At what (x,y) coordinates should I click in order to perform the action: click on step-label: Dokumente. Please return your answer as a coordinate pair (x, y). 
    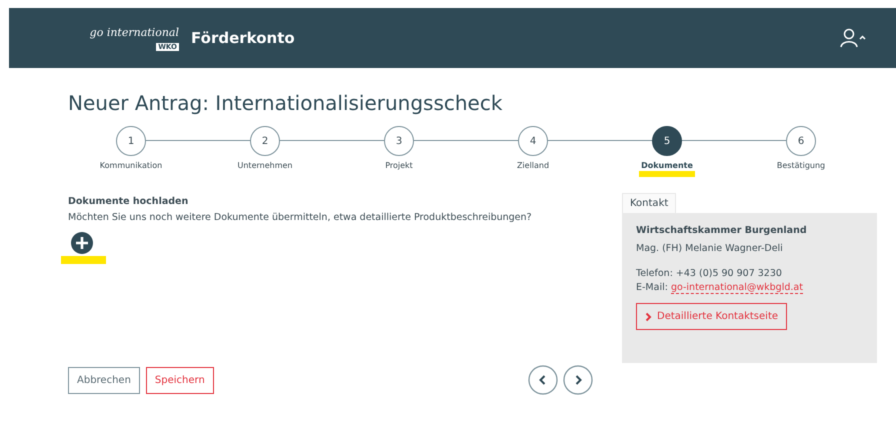
    Looking at the image, I should click on (667, 165).